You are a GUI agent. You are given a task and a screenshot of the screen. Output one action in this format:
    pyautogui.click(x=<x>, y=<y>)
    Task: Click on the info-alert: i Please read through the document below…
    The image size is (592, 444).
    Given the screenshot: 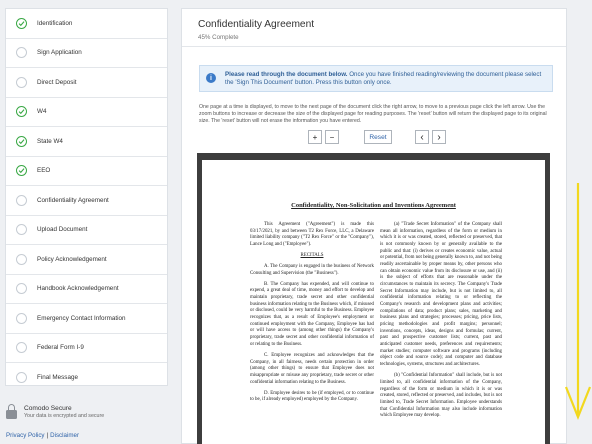 What is the action you would take?
    pyautogui.click(x=376, y=78)
    